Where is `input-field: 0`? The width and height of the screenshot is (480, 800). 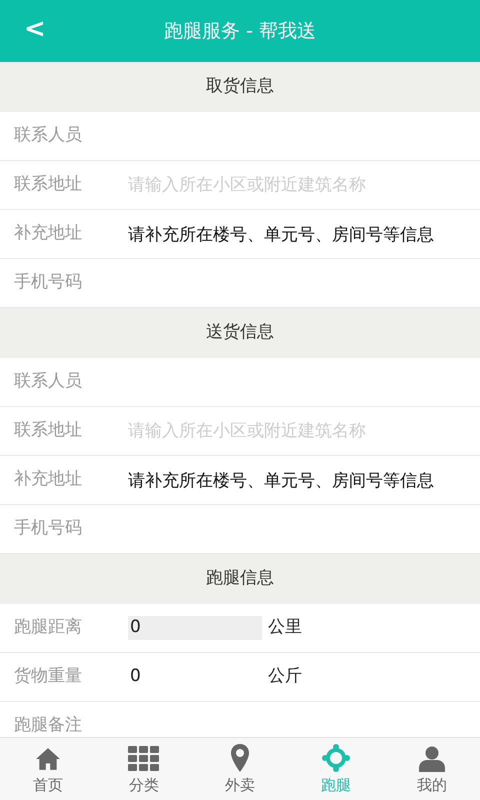 input-field: 0 is located at coordinates (195, 628).